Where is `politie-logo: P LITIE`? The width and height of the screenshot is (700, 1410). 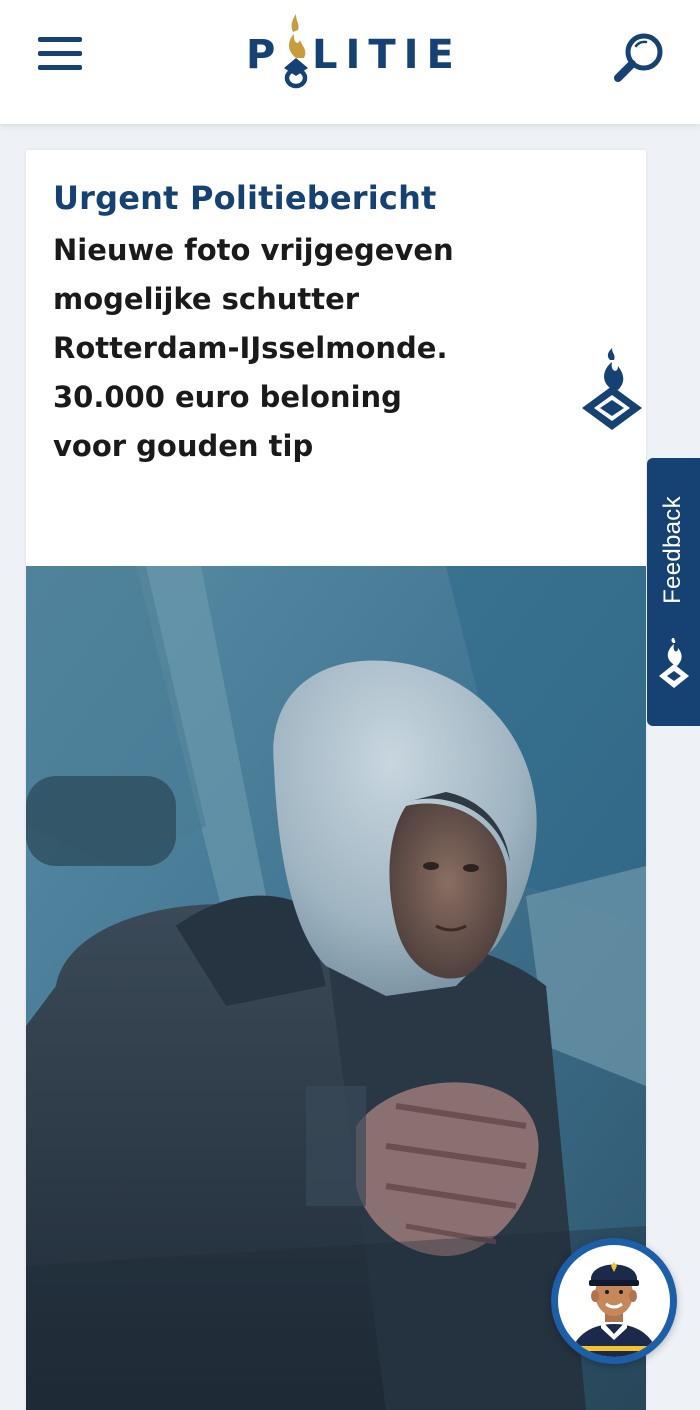
politie-logo: P LITIE is located at coordinates (353, 50).